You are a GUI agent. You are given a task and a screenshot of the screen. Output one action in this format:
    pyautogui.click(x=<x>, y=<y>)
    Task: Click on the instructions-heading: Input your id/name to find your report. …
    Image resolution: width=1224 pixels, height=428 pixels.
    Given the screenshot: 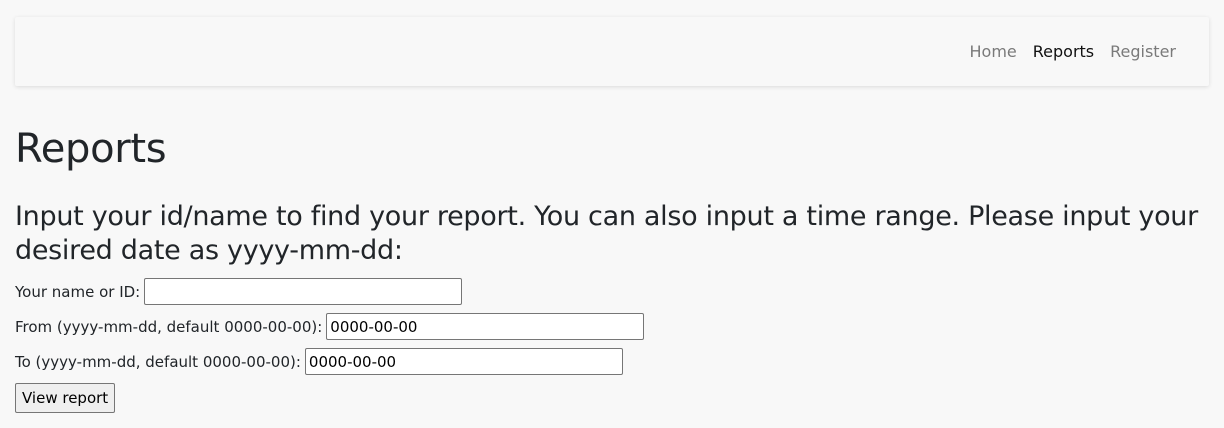 What is the action you would take?
    pyautogui.click(x=606, y=233)
    